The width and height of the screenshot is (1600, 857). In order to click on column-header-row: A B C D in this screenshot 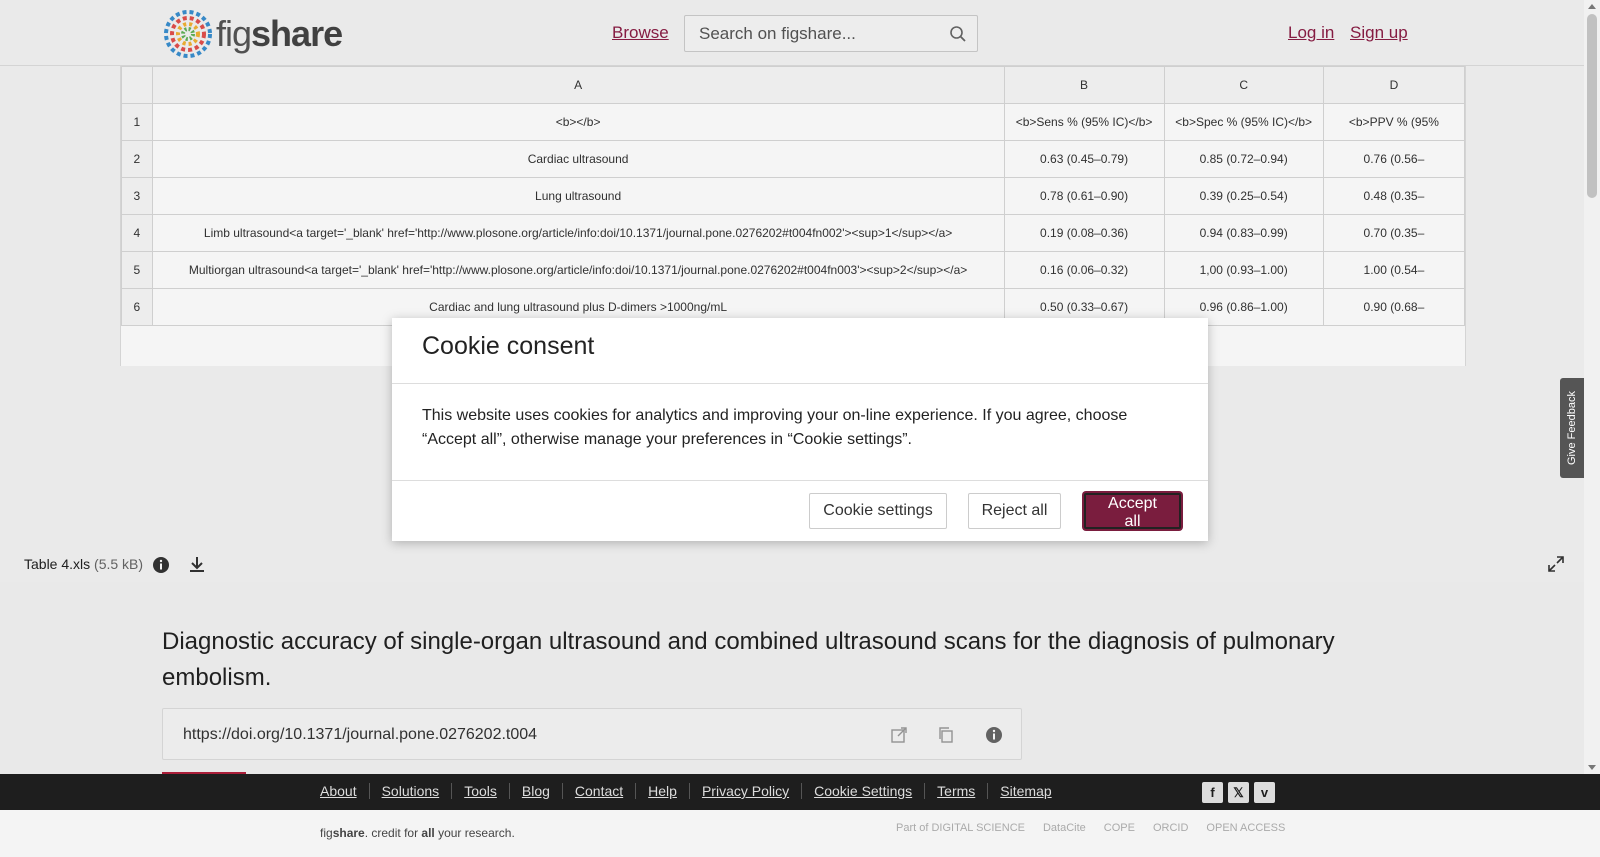, I will do `click(793, 85)`.